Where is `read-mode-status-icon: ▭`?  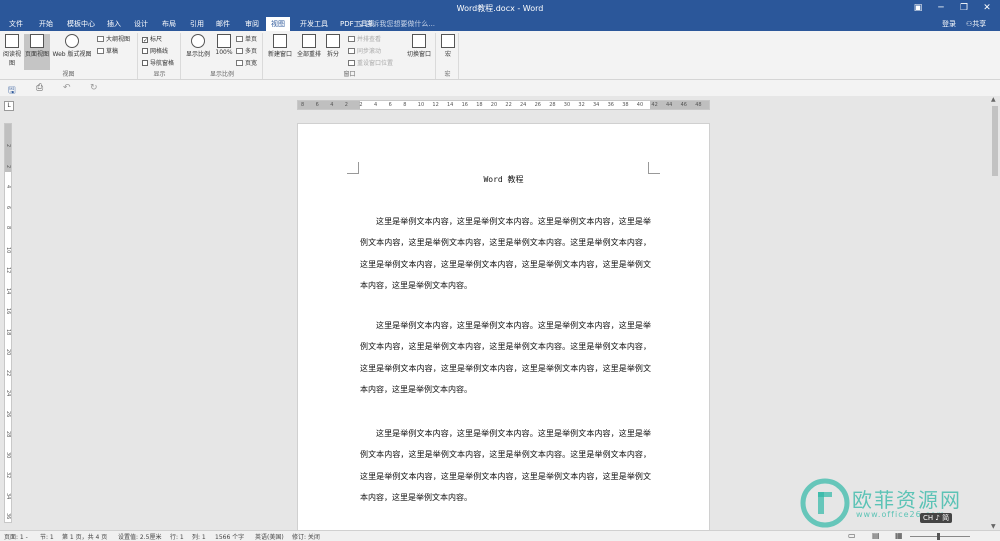
read-mode-status-icon: ▭ is located at coordinates (852, 535).